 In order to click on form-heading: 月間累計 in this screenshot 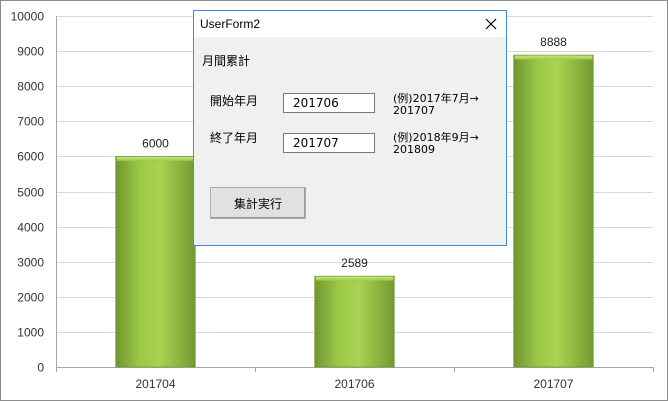, I will do `click(226, 61)`.